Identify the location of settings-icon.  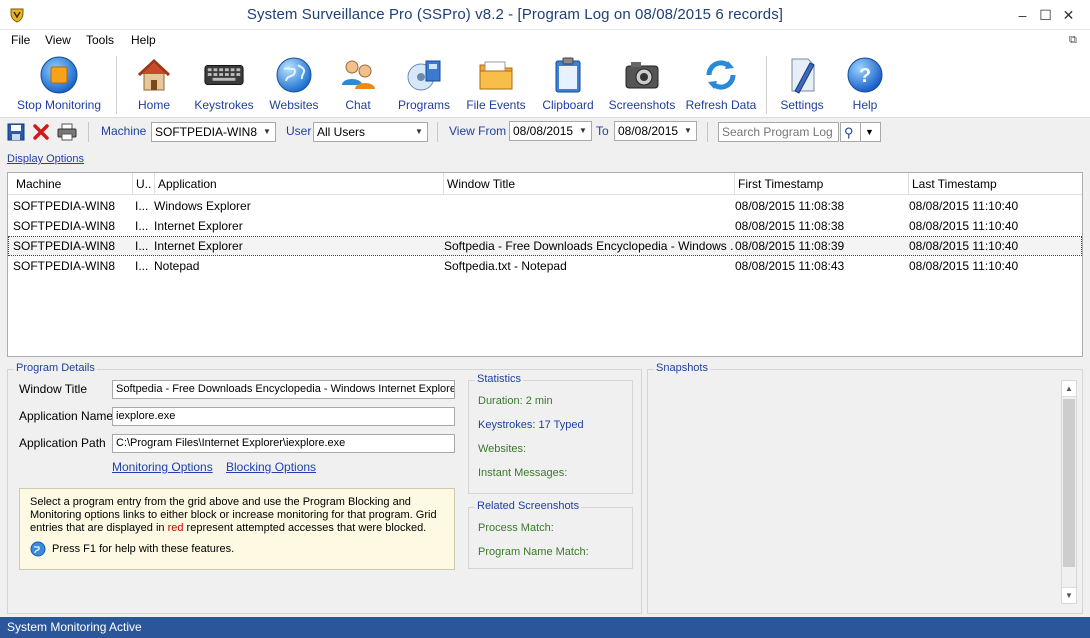
(802, 75).